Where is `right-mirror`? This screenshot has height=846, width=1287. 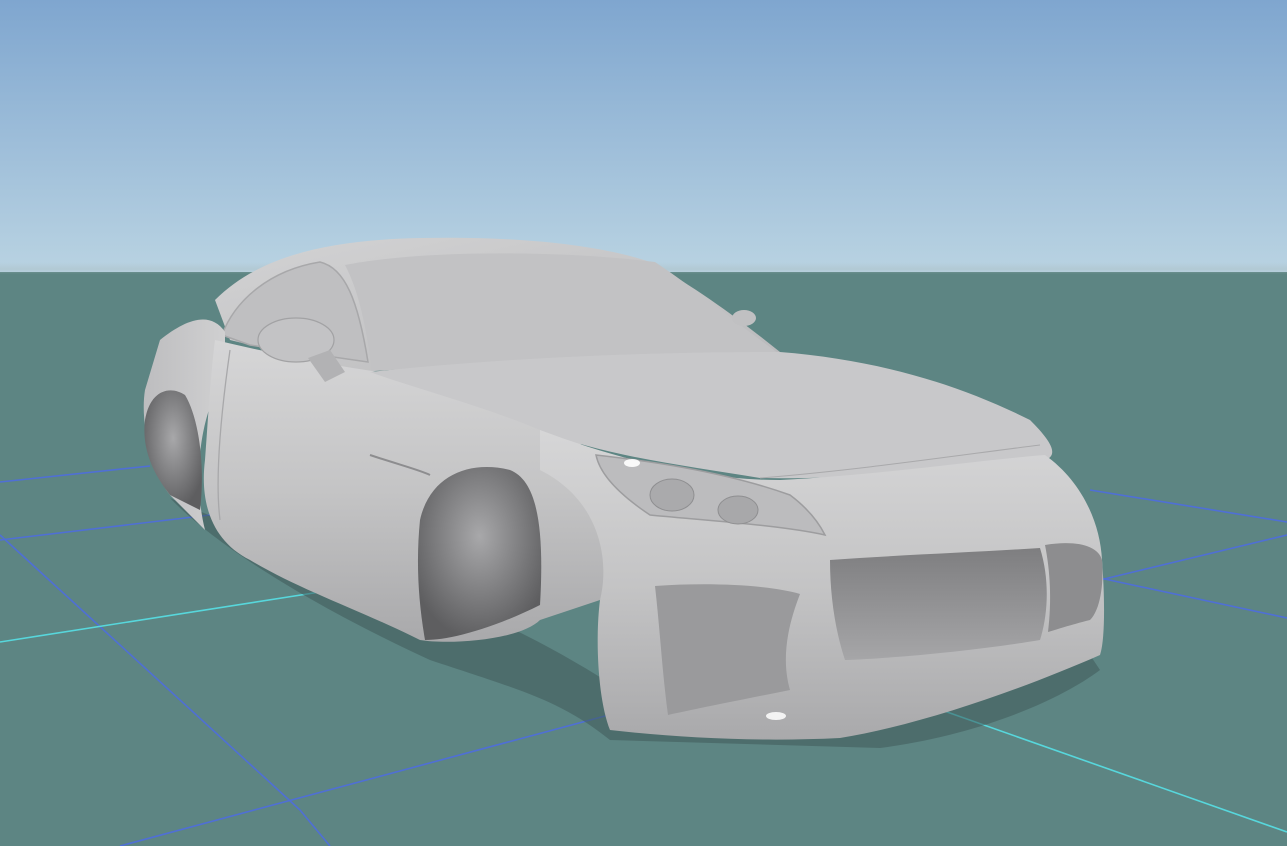 right-mirror is located at coordinates (744, 318).